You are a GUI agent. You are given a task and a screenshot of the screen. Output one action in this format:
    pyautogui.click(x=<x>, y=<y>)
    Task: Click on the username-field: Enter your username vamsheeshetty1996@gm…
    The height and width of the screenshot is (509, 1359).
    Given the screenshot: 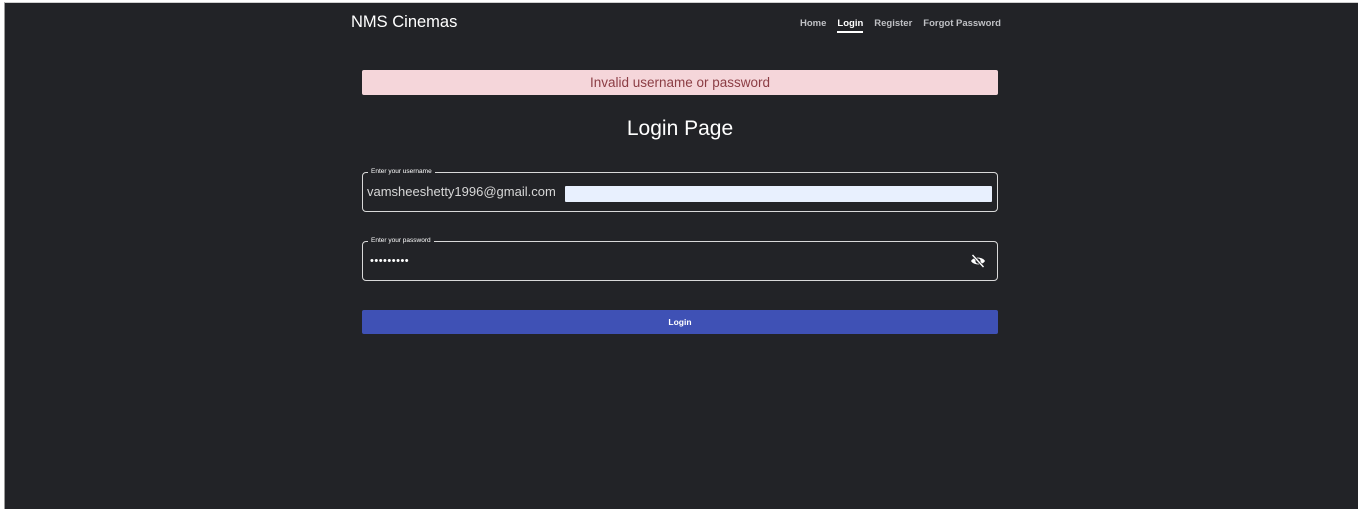 What is the action you would take?
    pyautogui.click(x=680, y=189)
    